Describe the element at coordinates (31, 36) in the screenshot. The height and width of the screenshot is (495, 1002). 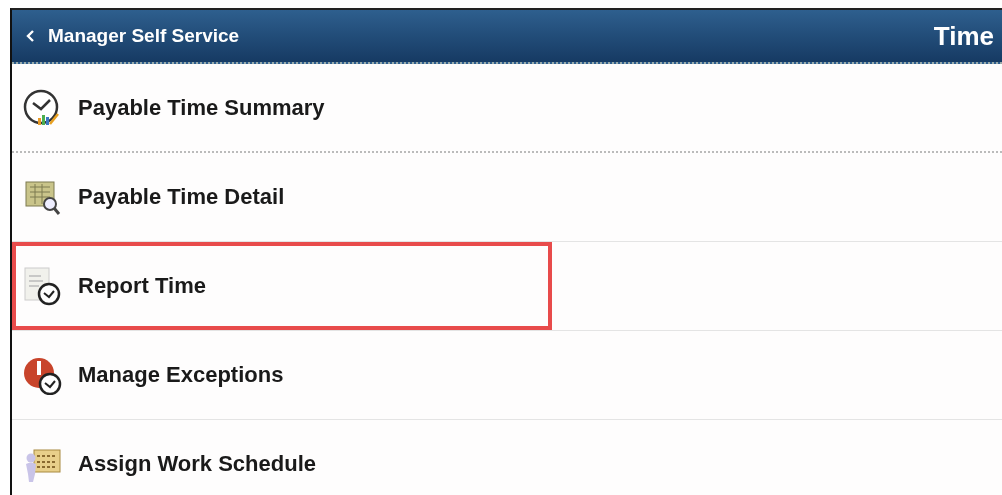
I see `chevron-left-icon` at that location.